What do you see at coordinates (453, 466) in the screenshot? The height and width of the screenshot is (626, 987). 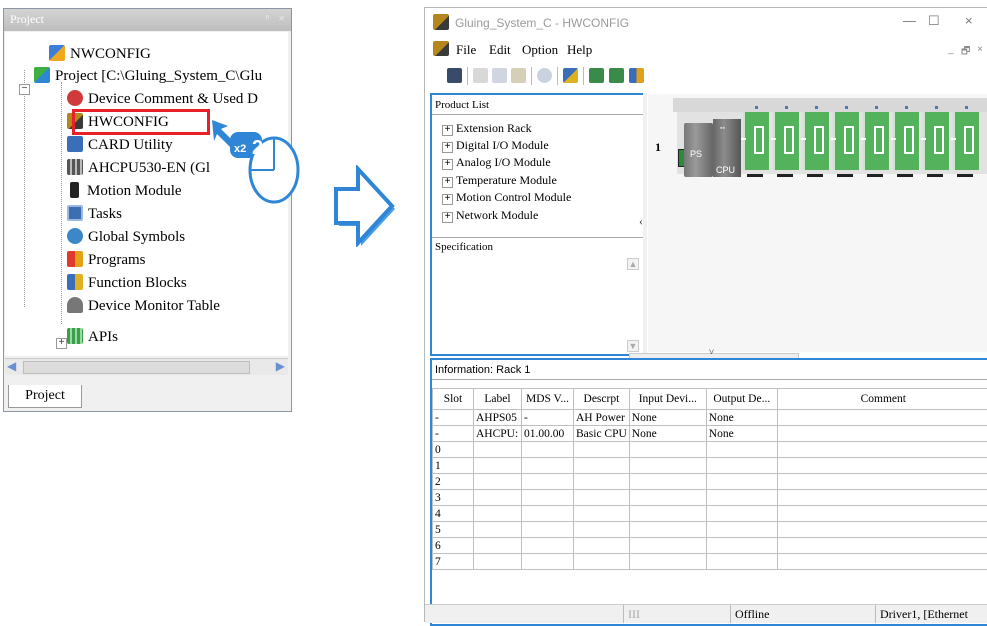 I see `table-cell: 1` at bounding box center [453, 466].